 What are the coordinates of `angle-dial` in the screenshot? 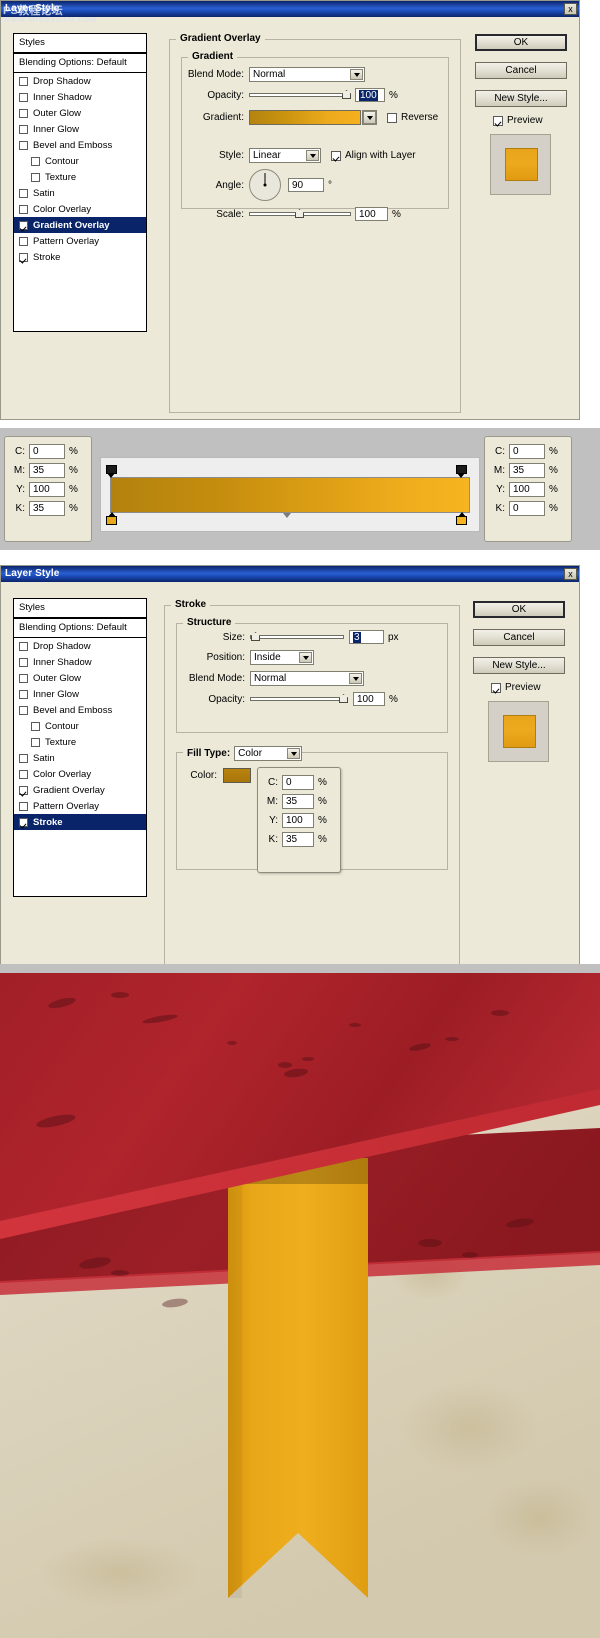 It's located at (265, 185).